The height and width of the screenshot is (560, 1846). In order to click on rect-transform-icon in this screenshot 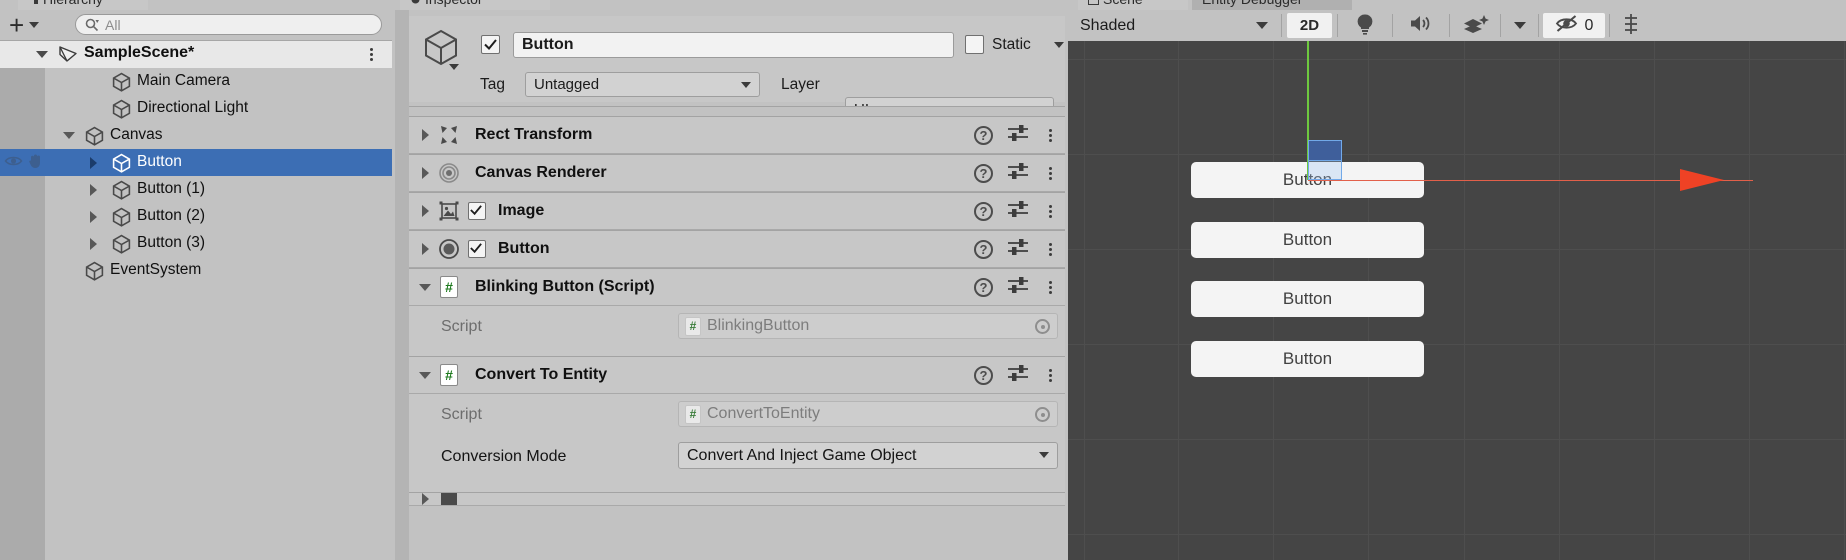, I will do `click(449, 135)`.